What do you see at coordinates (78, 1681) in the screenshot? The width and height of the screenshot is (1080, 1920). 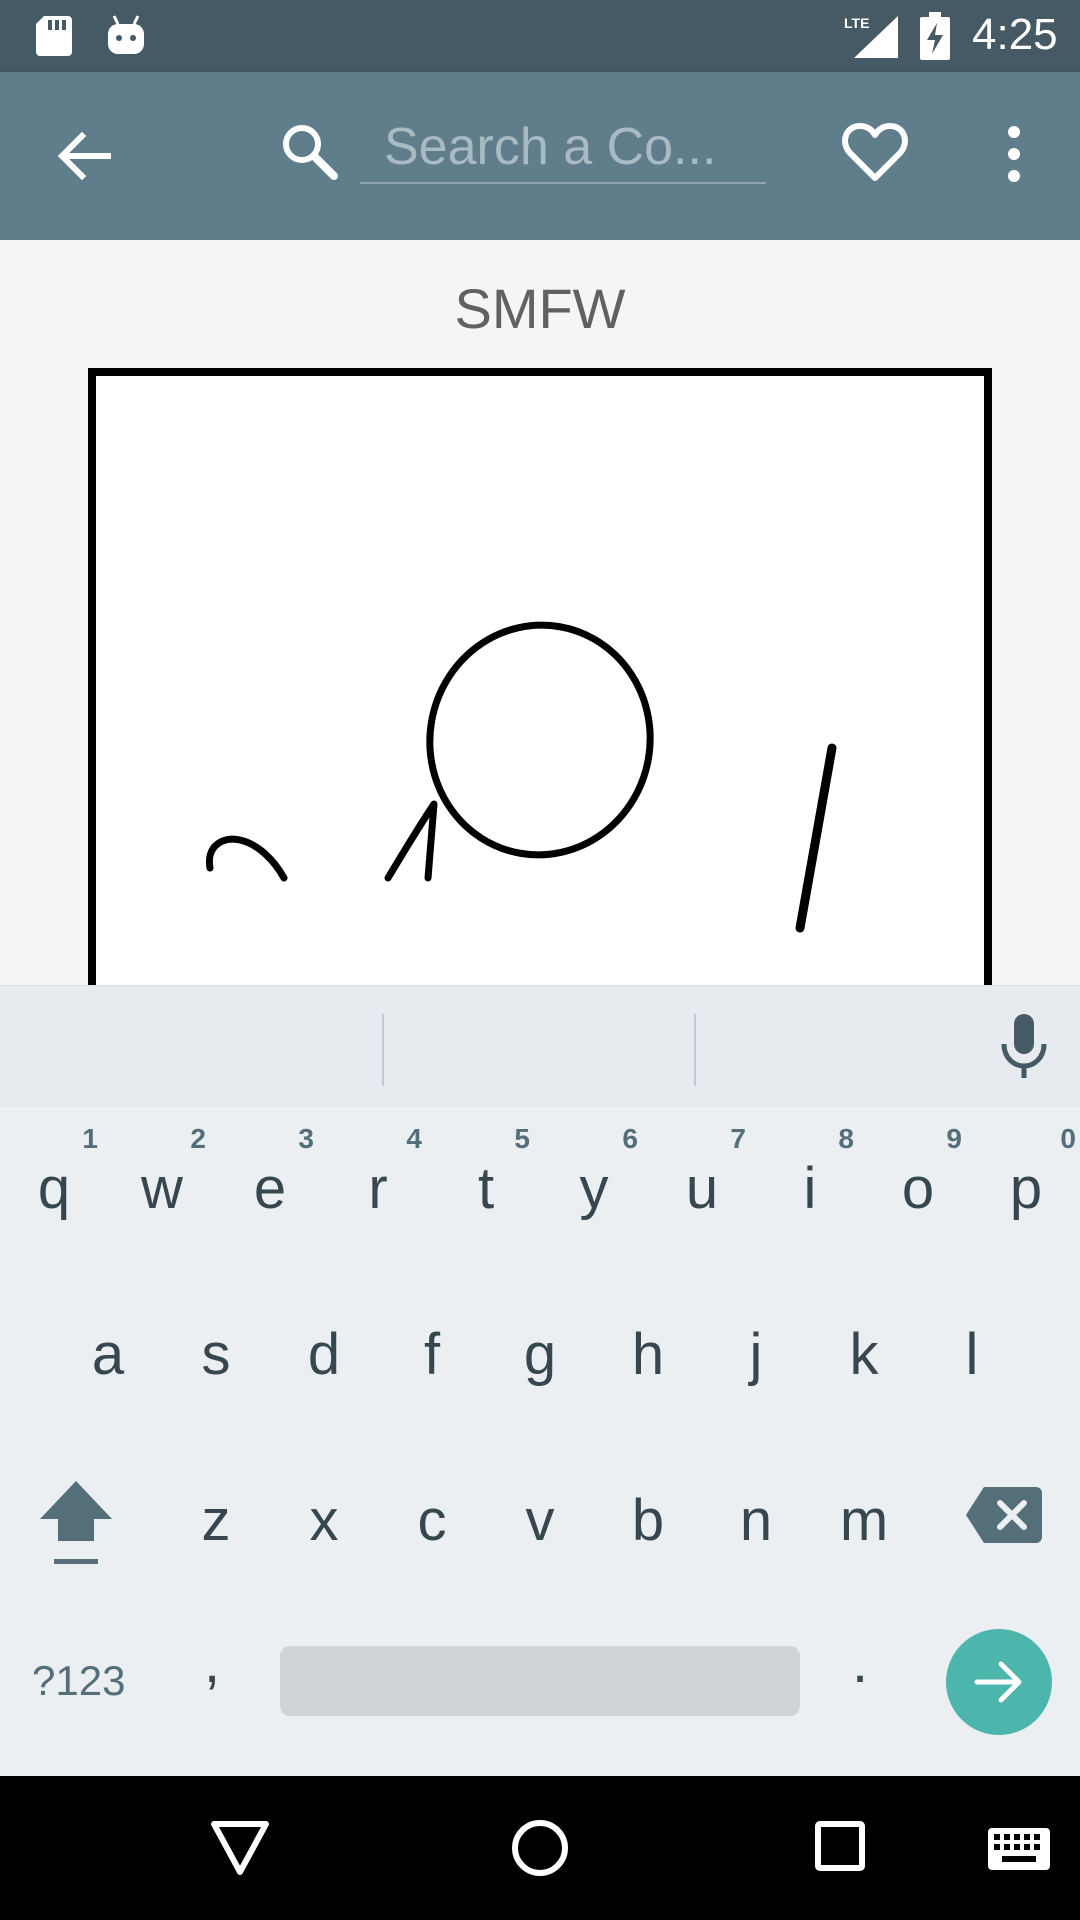 I see `symbols-key: ?123` at bounding box center [78, 1681].